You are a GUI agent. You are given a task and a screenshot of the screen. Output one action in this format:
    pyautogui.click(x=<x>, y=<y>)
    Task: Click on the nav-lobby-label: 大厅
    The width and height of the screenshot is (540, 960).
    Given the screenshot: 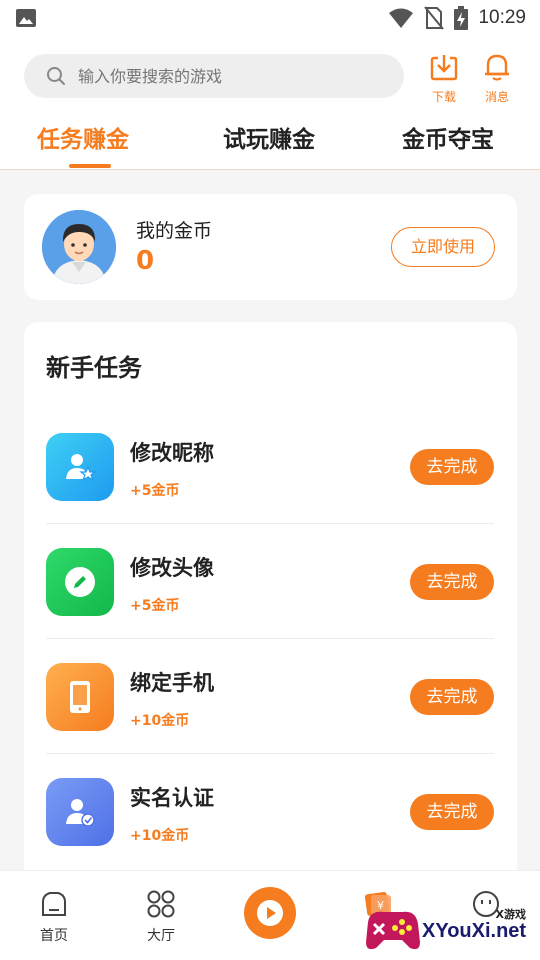 What is the action you would take?
    pyautogui.click(x=161, y=936)
    